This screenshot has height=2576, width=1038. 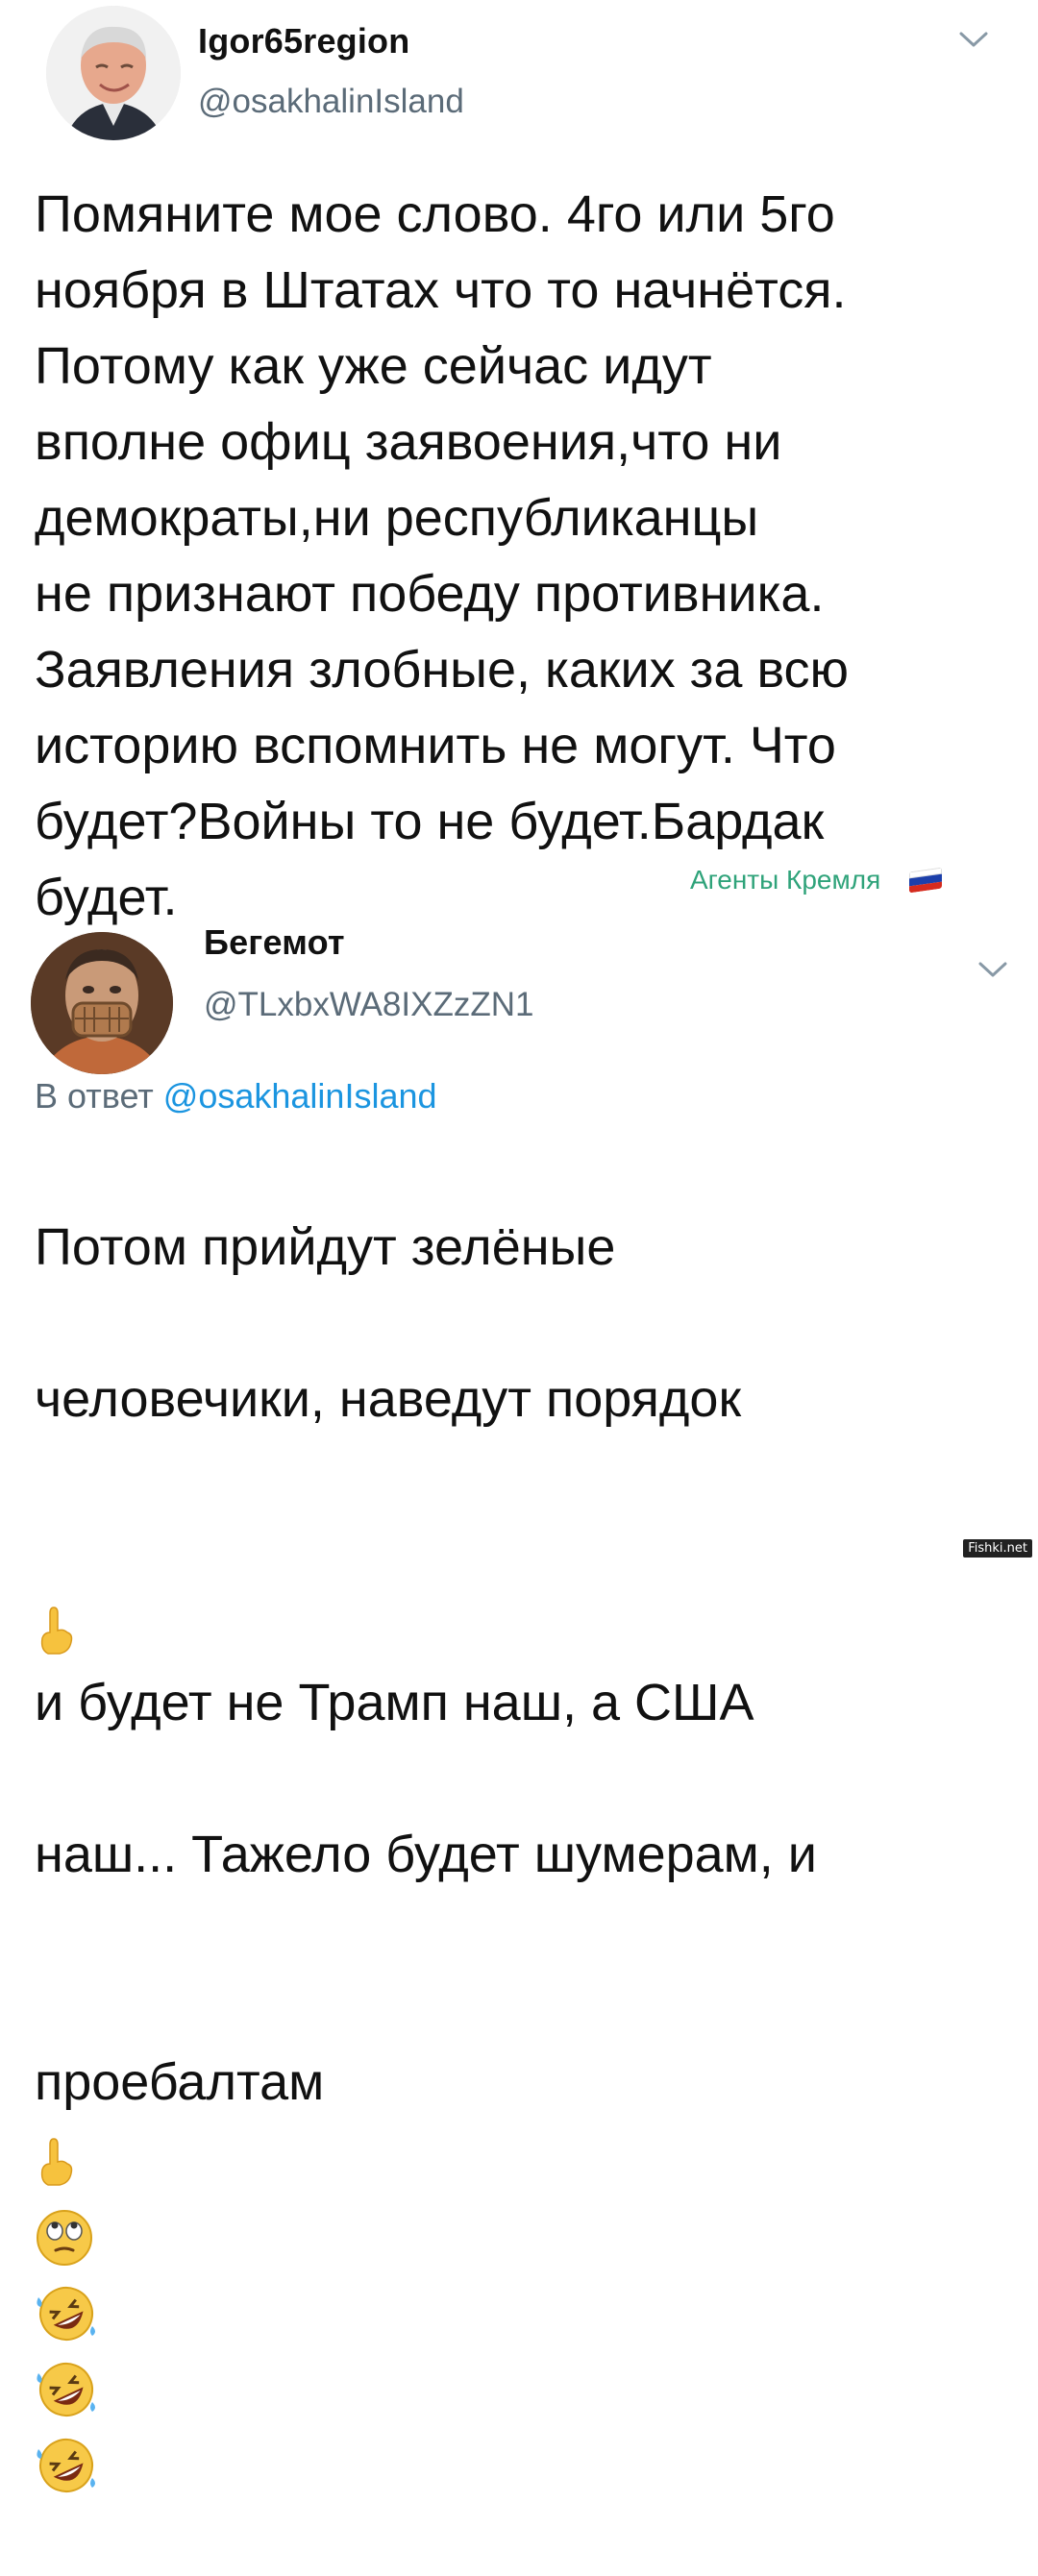 What do you see at coordinates (274, 942) in the screenshot?
I see `author-name: Бегемот` at bounding box center [274, 942].